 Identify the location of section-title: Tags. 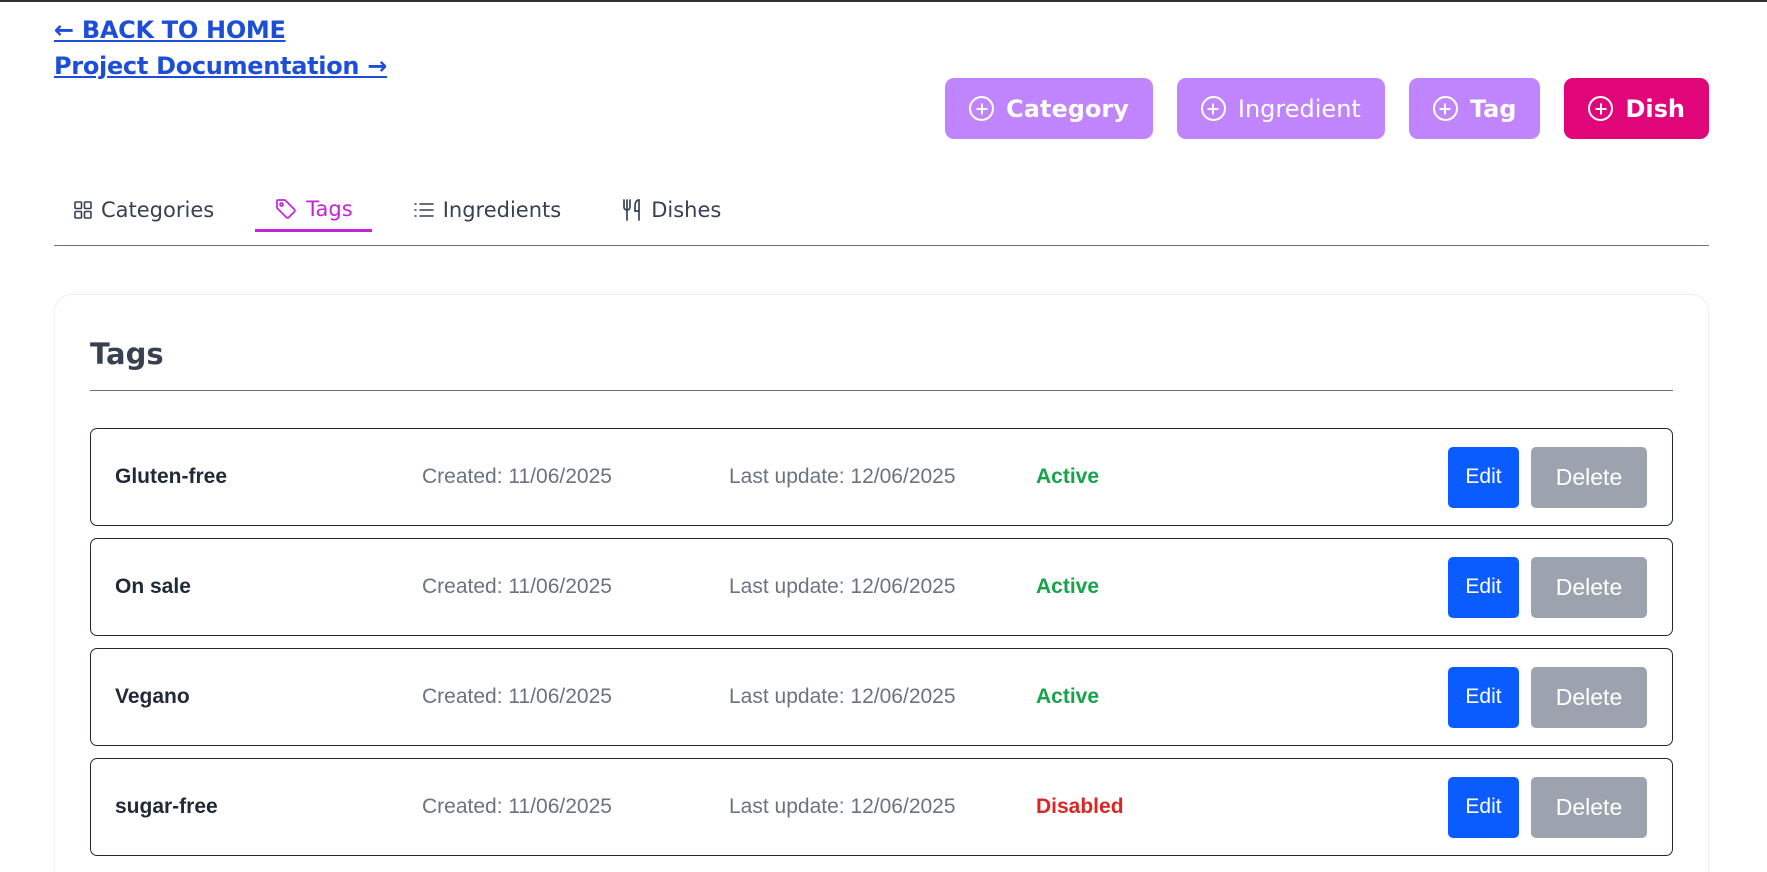
(127, 354).